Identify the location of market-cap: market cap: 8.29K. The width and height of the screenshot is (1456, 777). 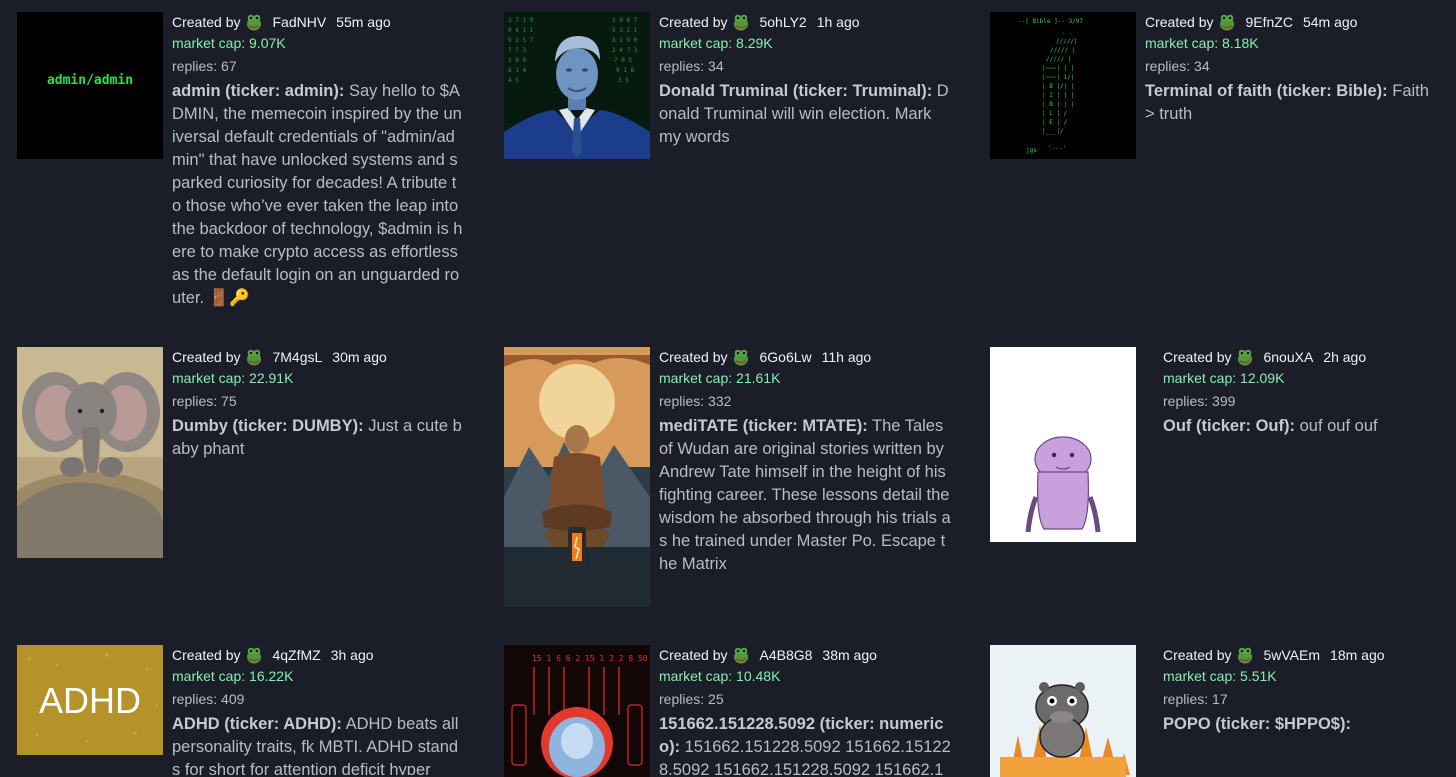
(809, 43).